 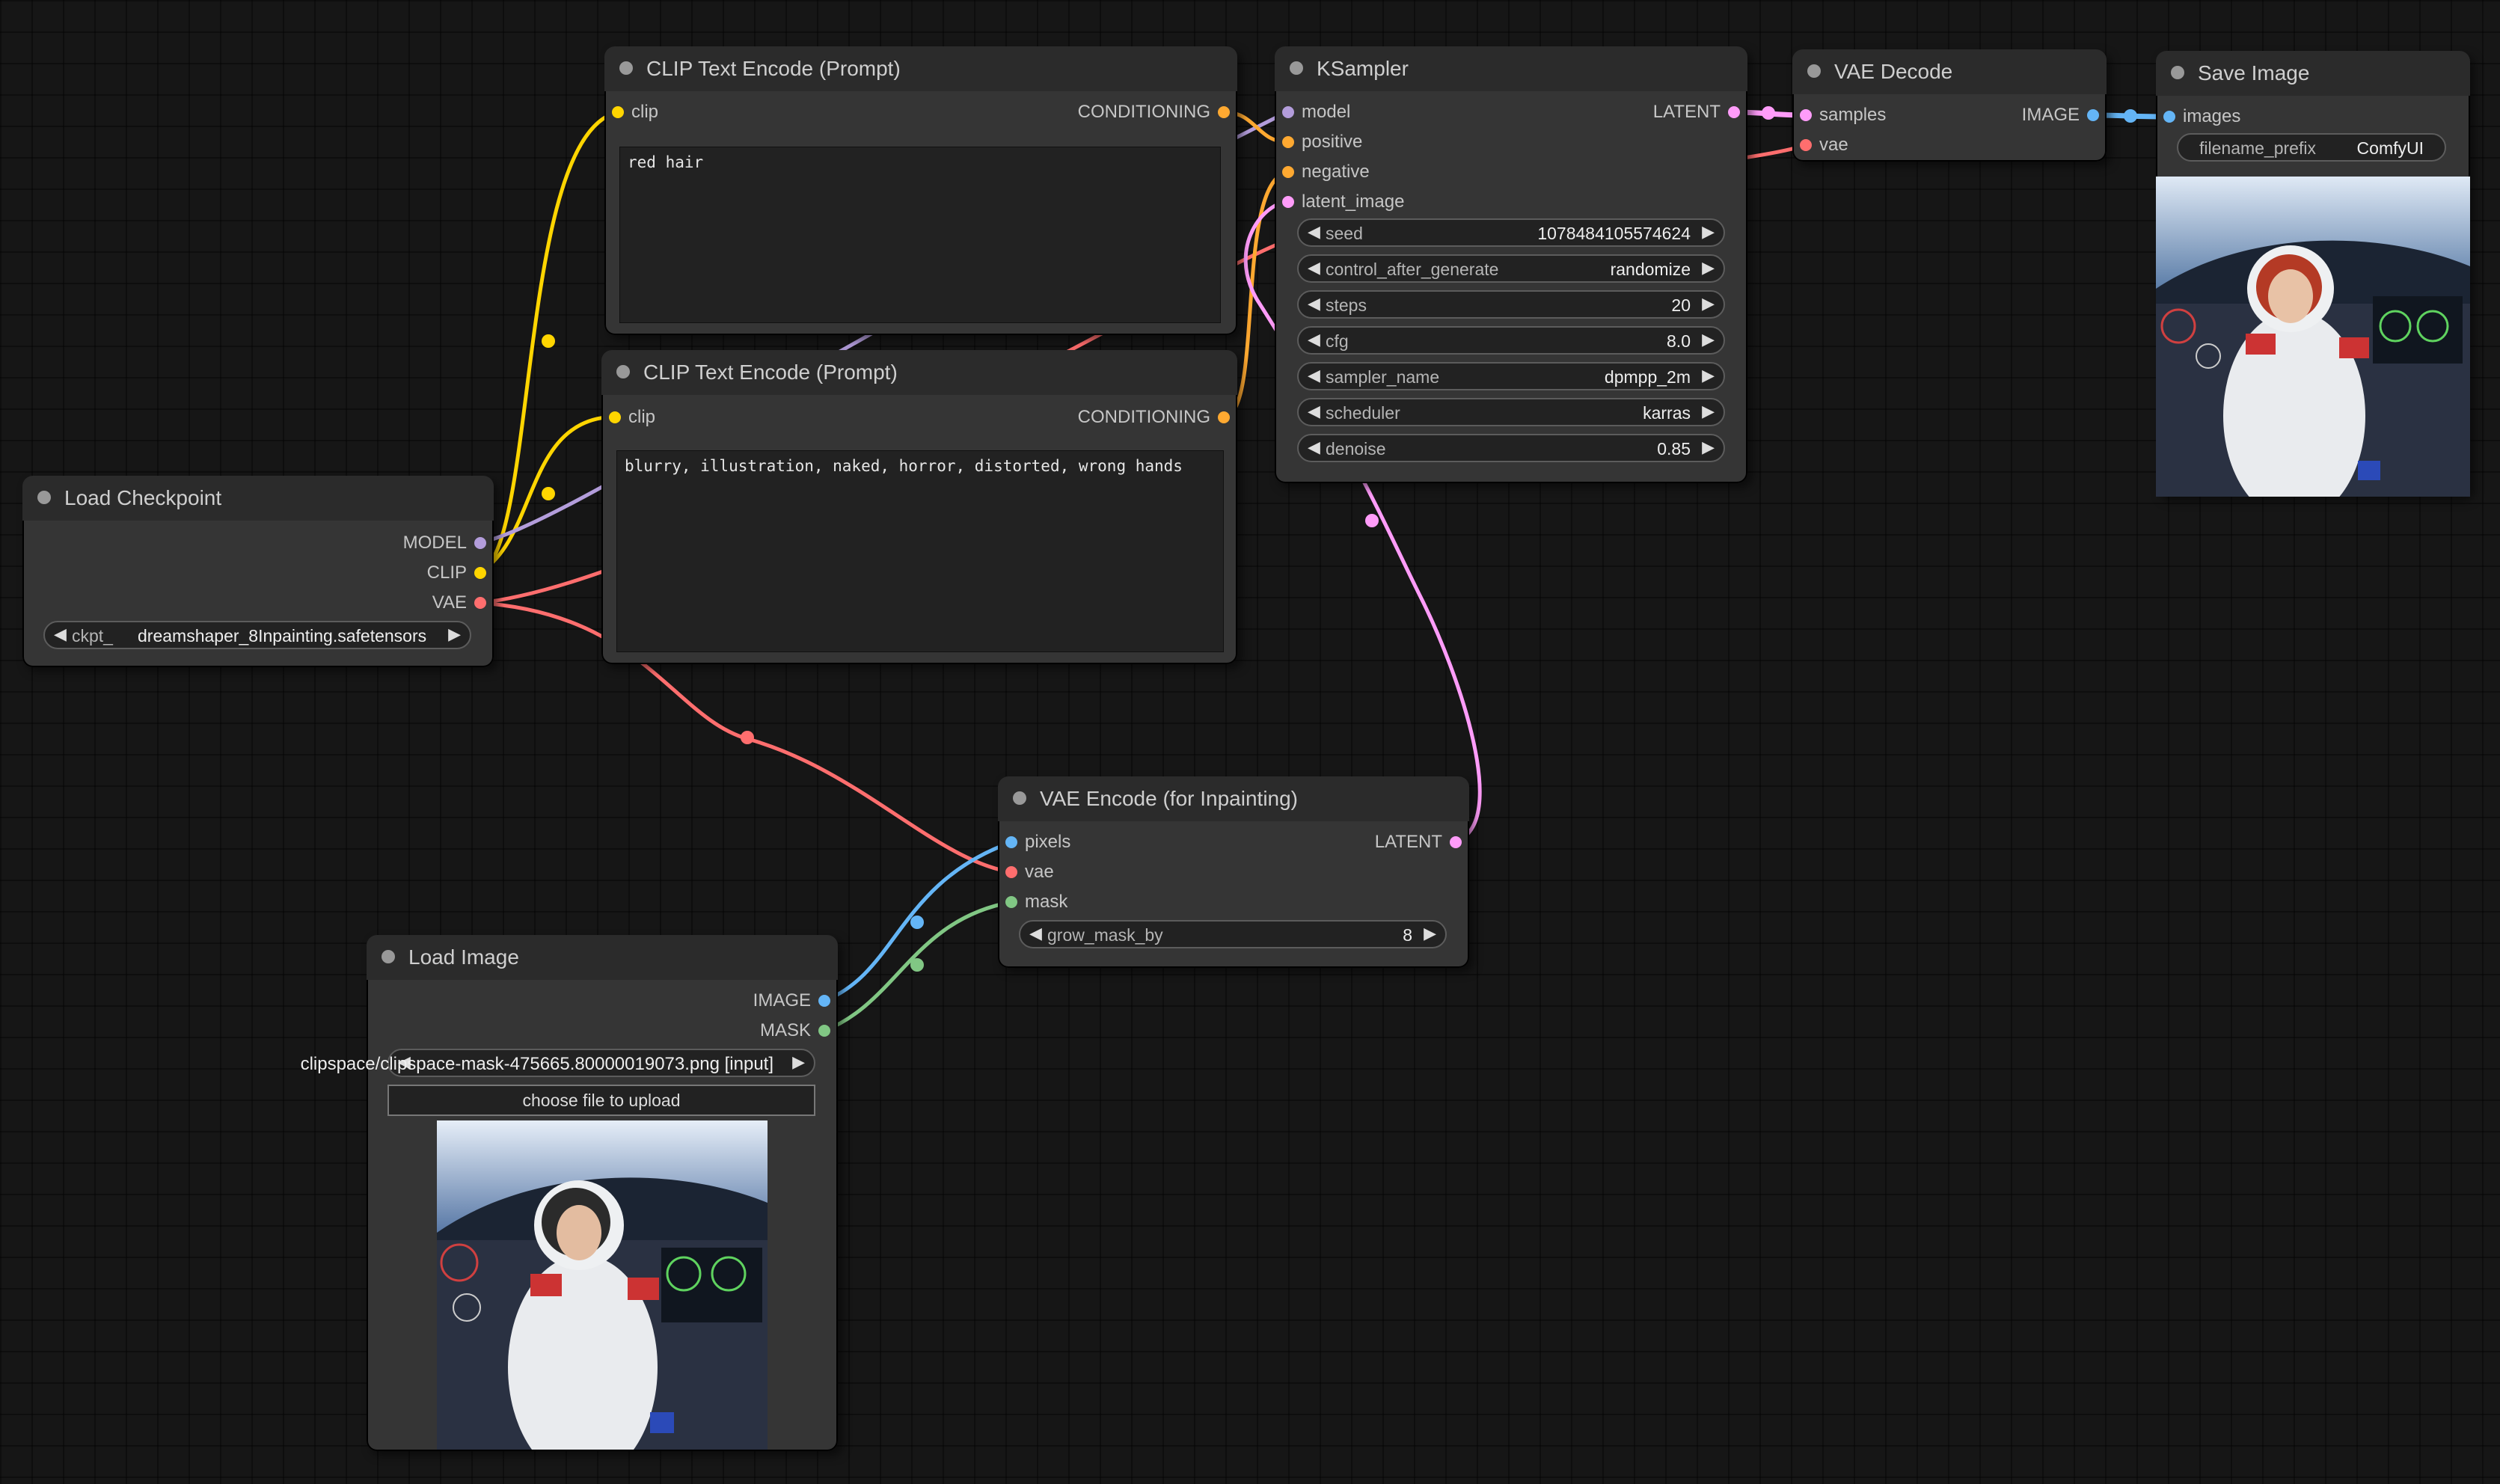 I want to click on widget-filename-prefix: filename_prefix ComfyUI, so click(x=2311, y=147).